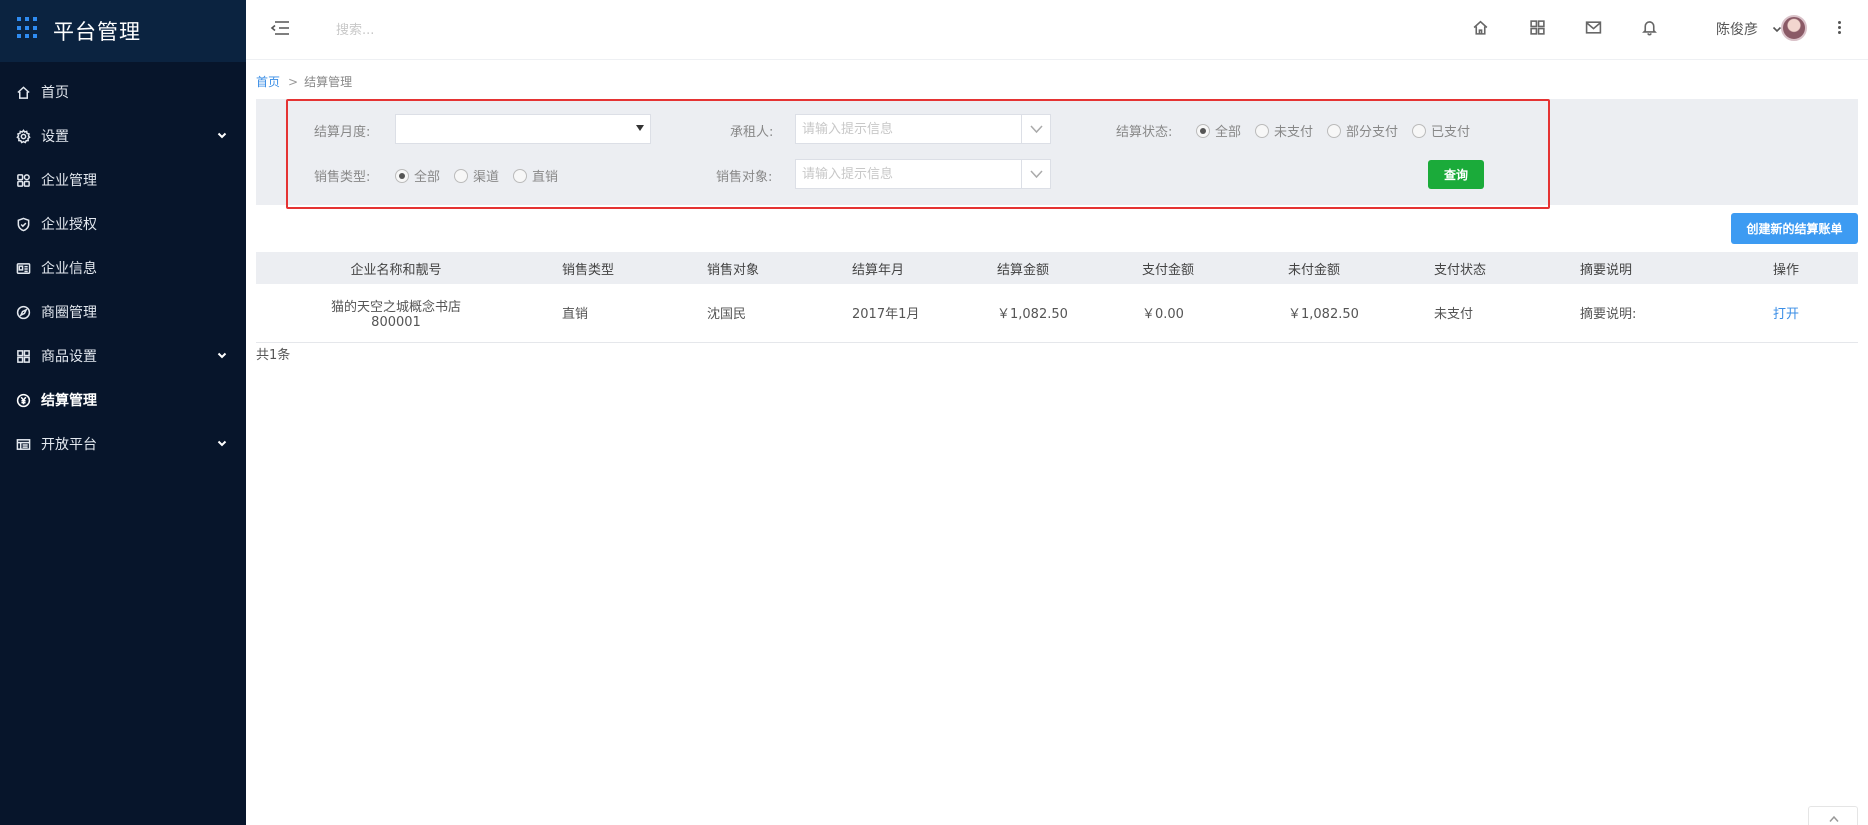 The height and width of the screenshot is (825, 1868). Describe the element at coordinates (1737, 29) in the screenshot. I see `user-name: 陈俊彦` at that location.